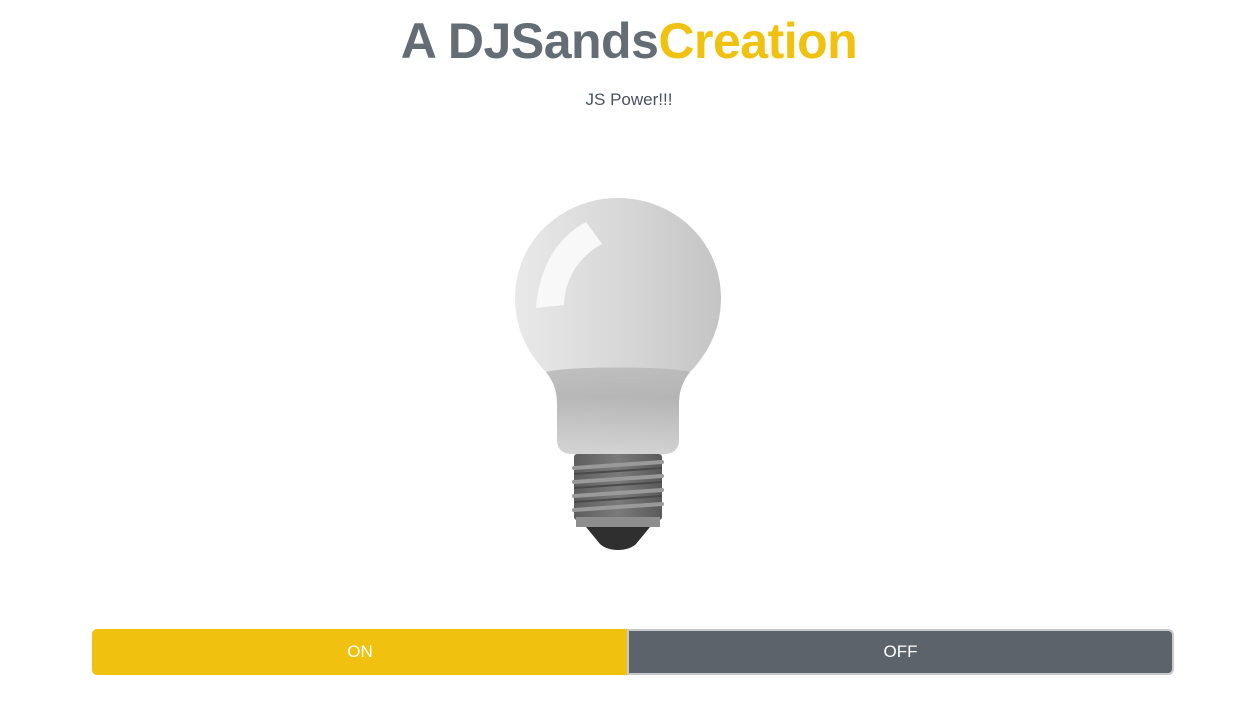  Describe the element at coordinates (758, 41) in the screenshot. I see `title-accent-text: Creation` at that location.